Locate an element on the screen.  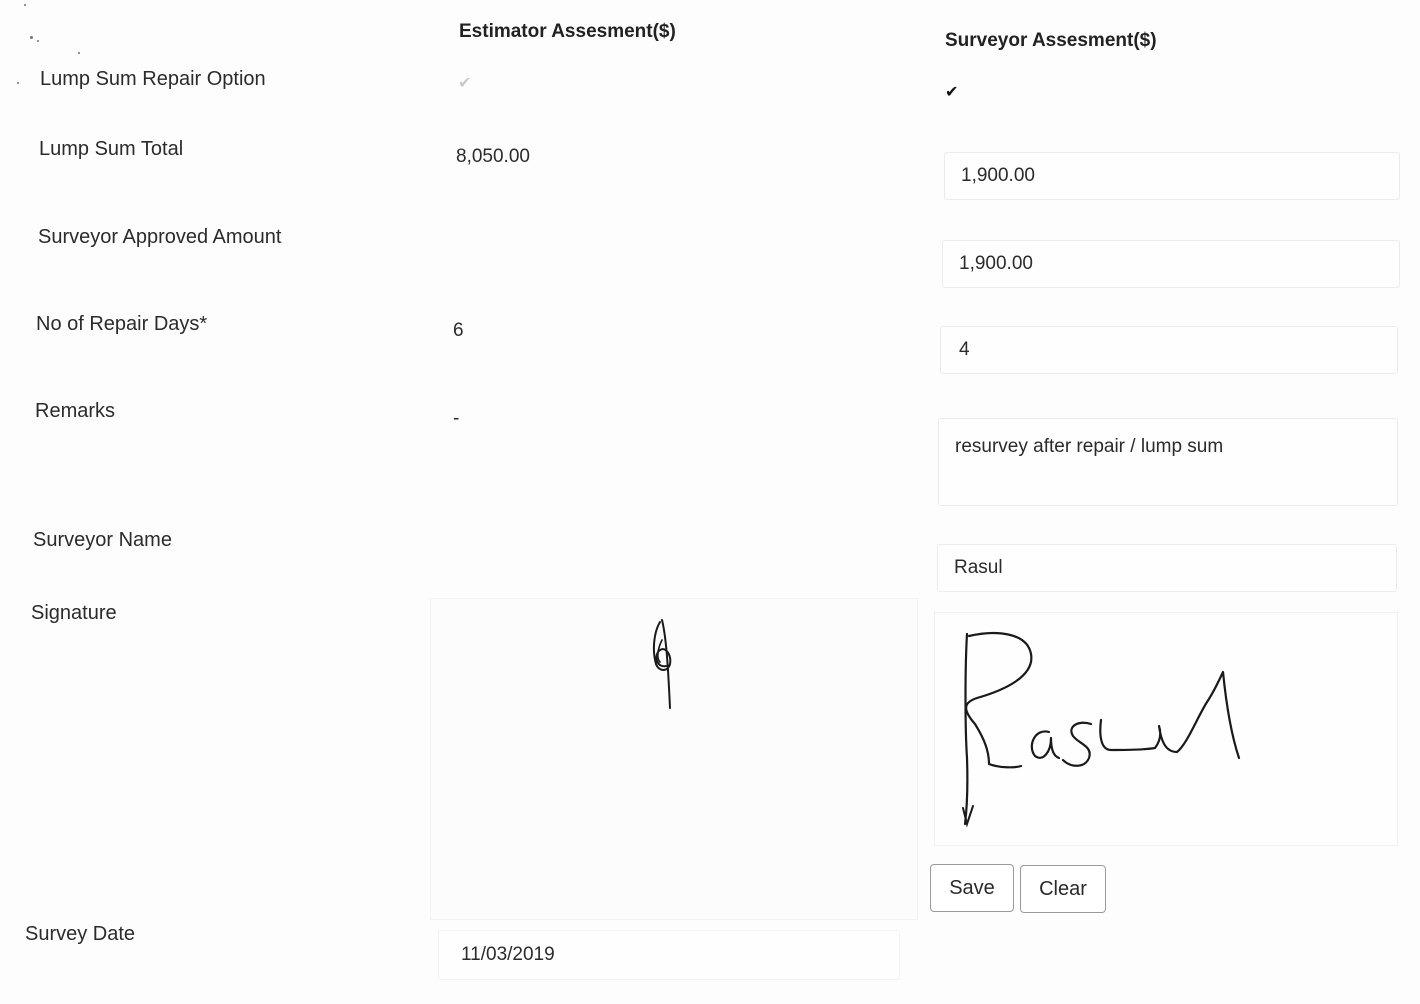
surveyor-approved-amount-value: 1,900.00 is located at coordinates (996, 263).